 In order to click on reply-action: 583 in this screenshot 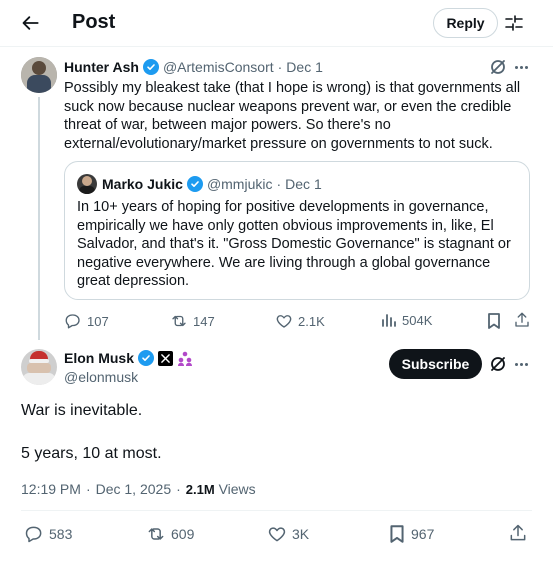, I will do `click(48, 534)`.